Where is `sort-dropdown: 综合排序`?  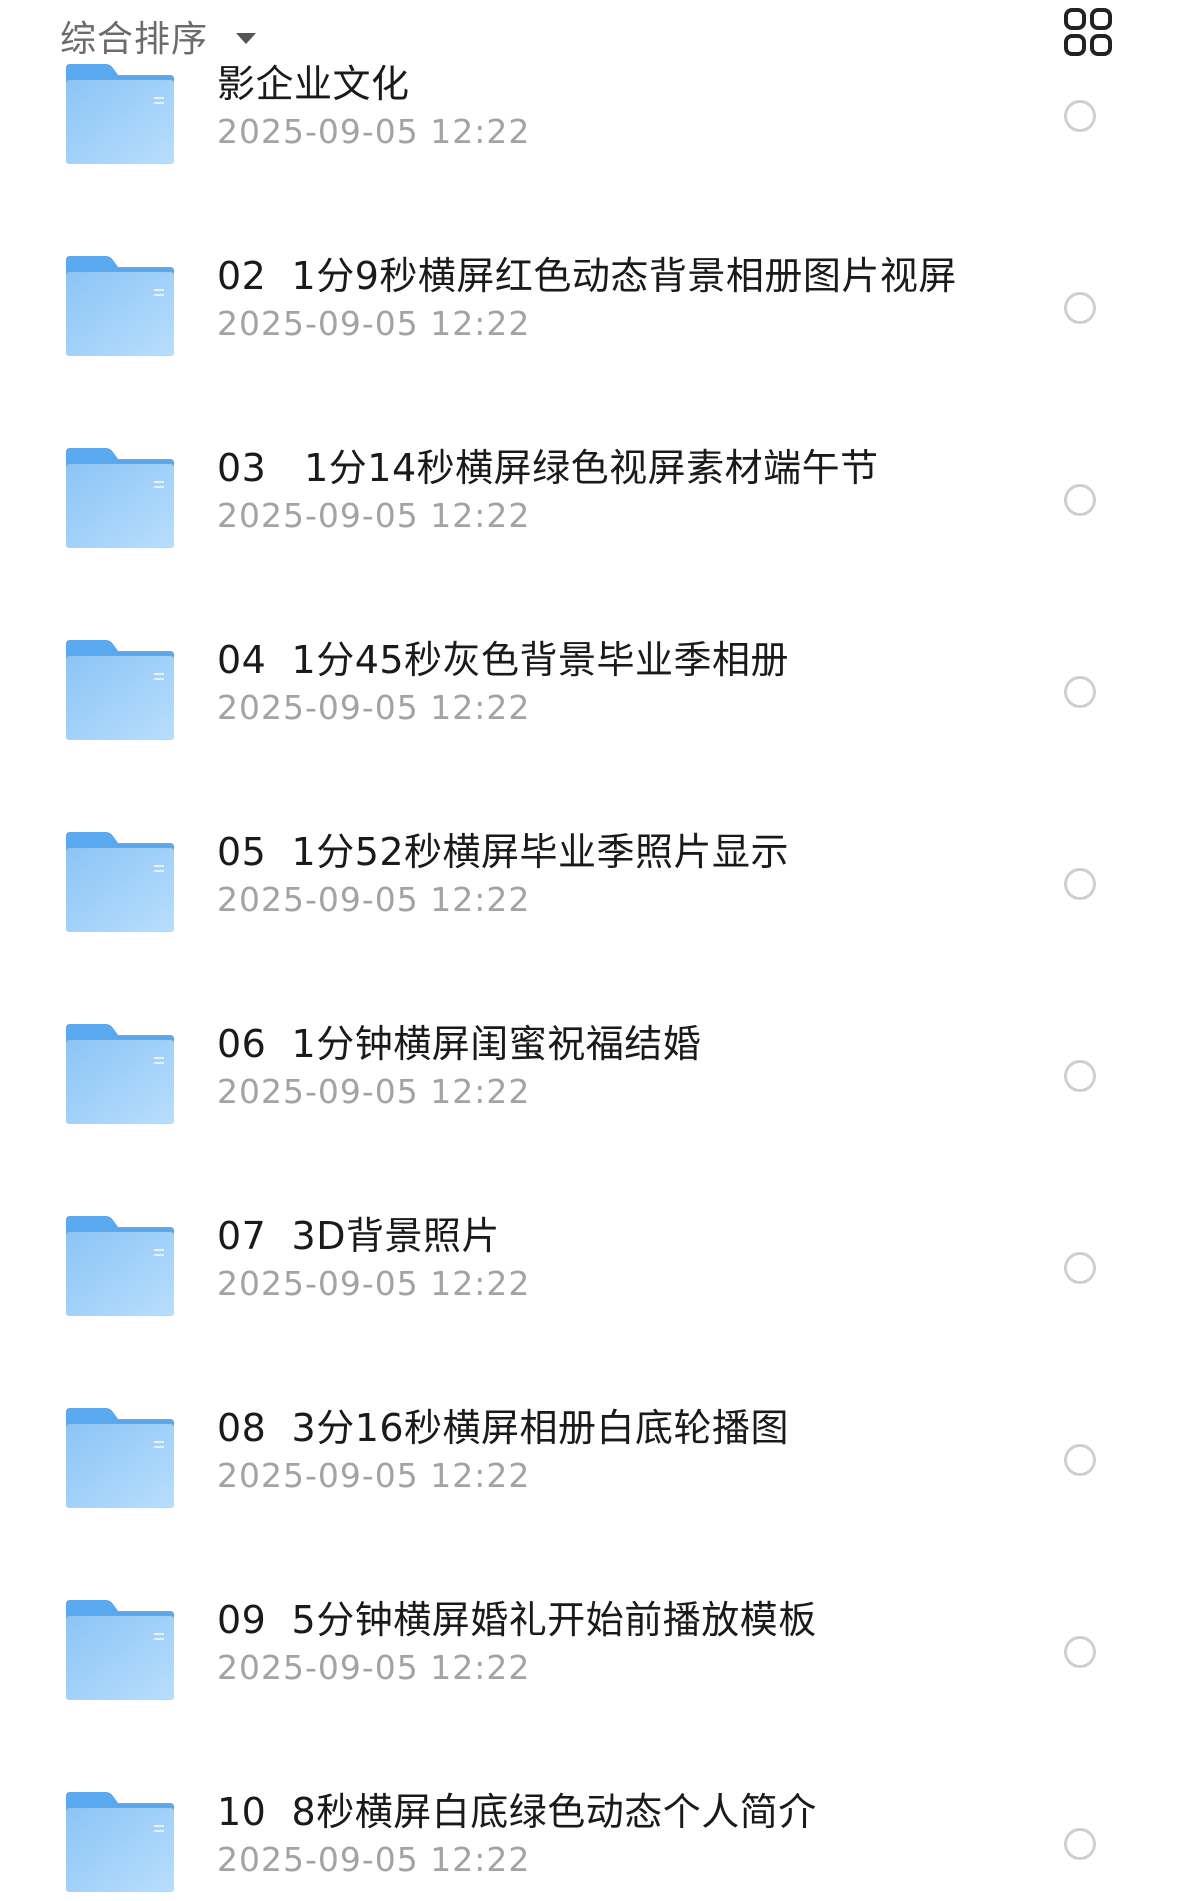
sort-dropdown: 综合排序 is located at coordinates (158, 36).